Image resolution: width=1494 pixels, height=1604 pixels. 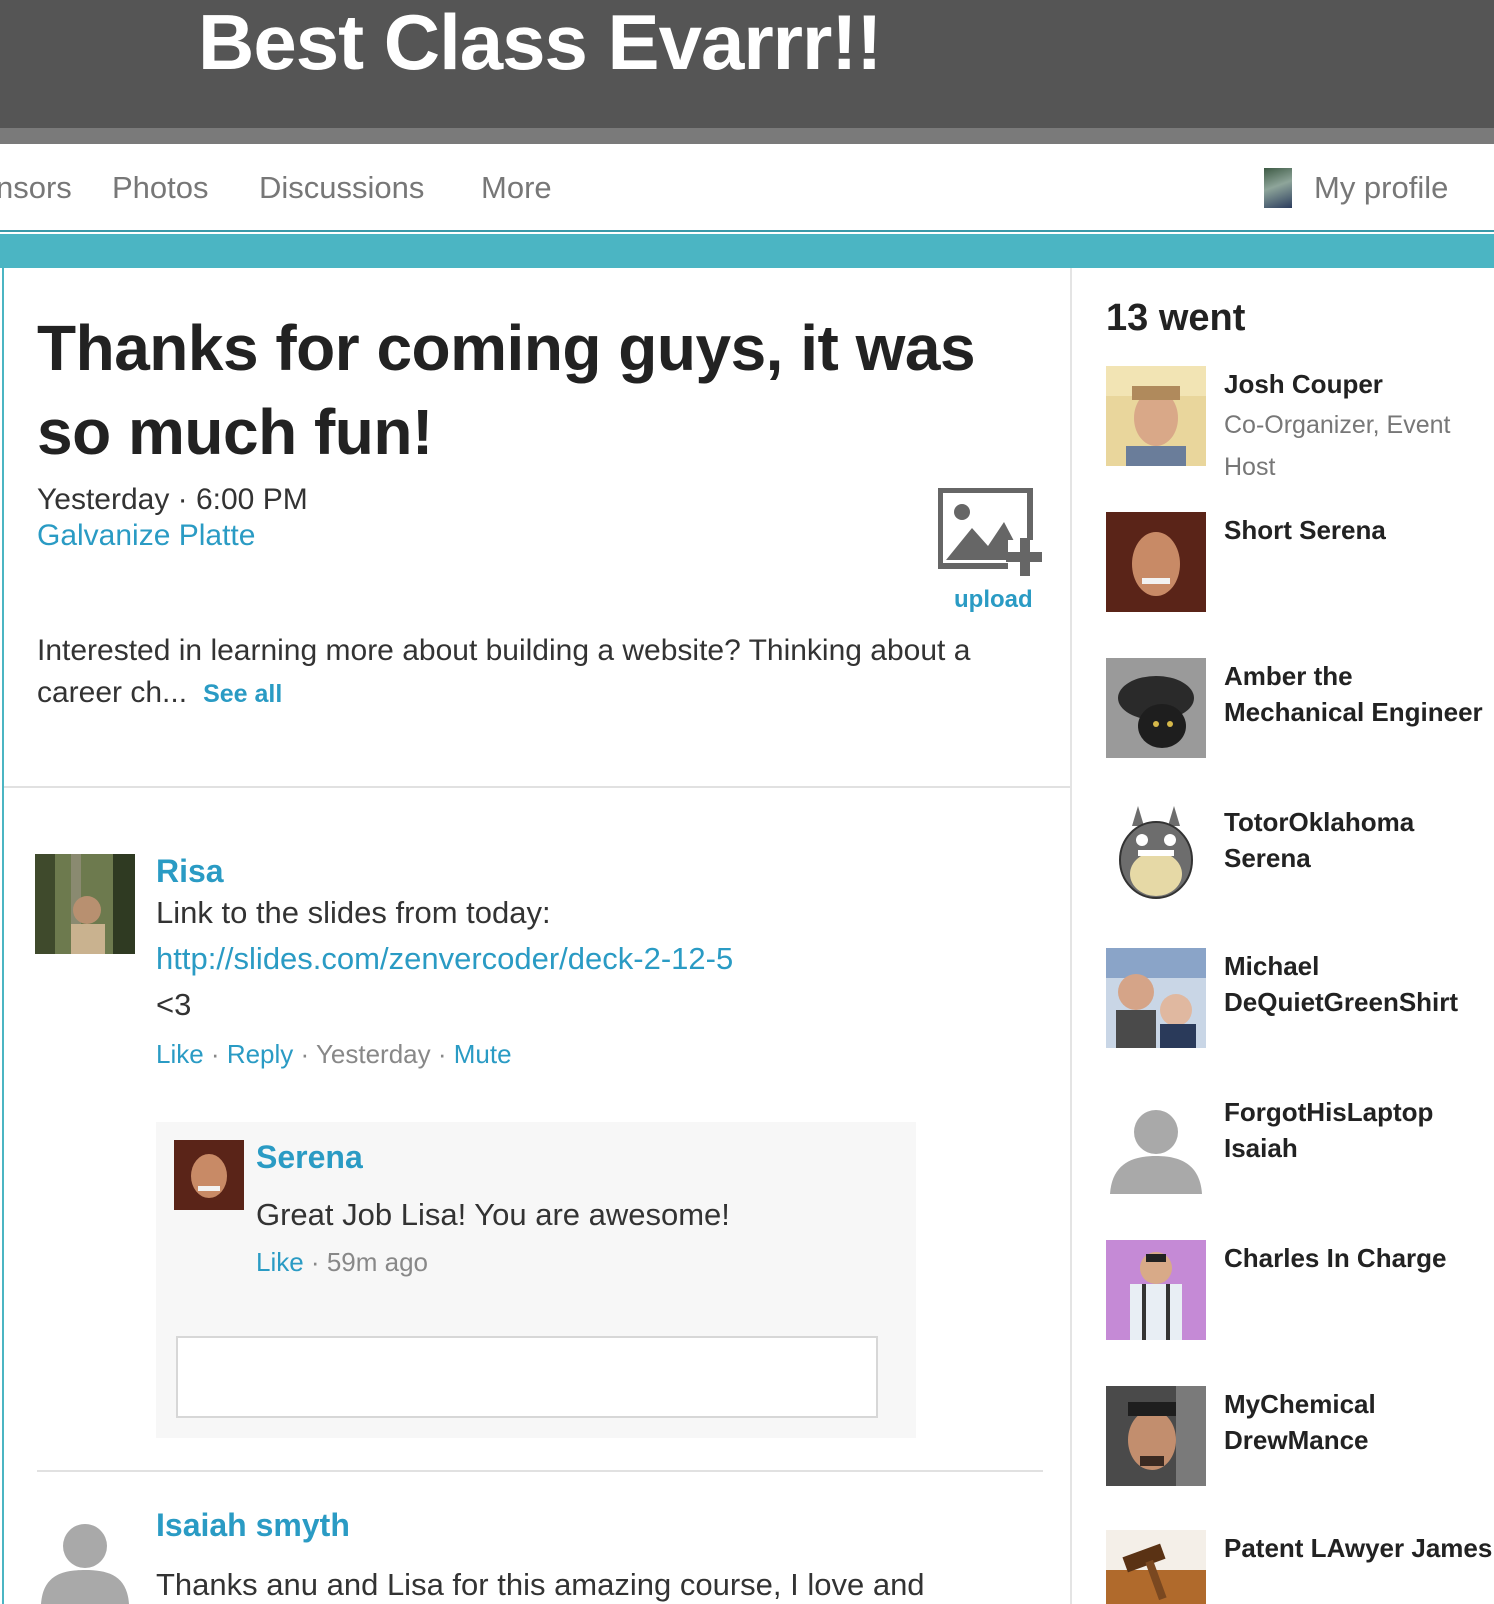 I want to click on nav-item-photos: Photos, so click(x=160, y=188).